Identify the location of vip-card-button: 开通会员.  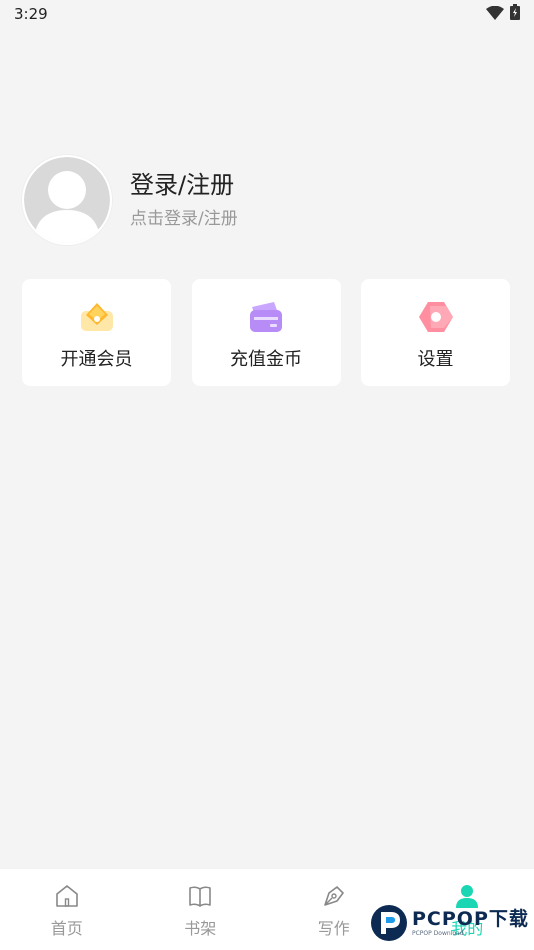
(96, 332).